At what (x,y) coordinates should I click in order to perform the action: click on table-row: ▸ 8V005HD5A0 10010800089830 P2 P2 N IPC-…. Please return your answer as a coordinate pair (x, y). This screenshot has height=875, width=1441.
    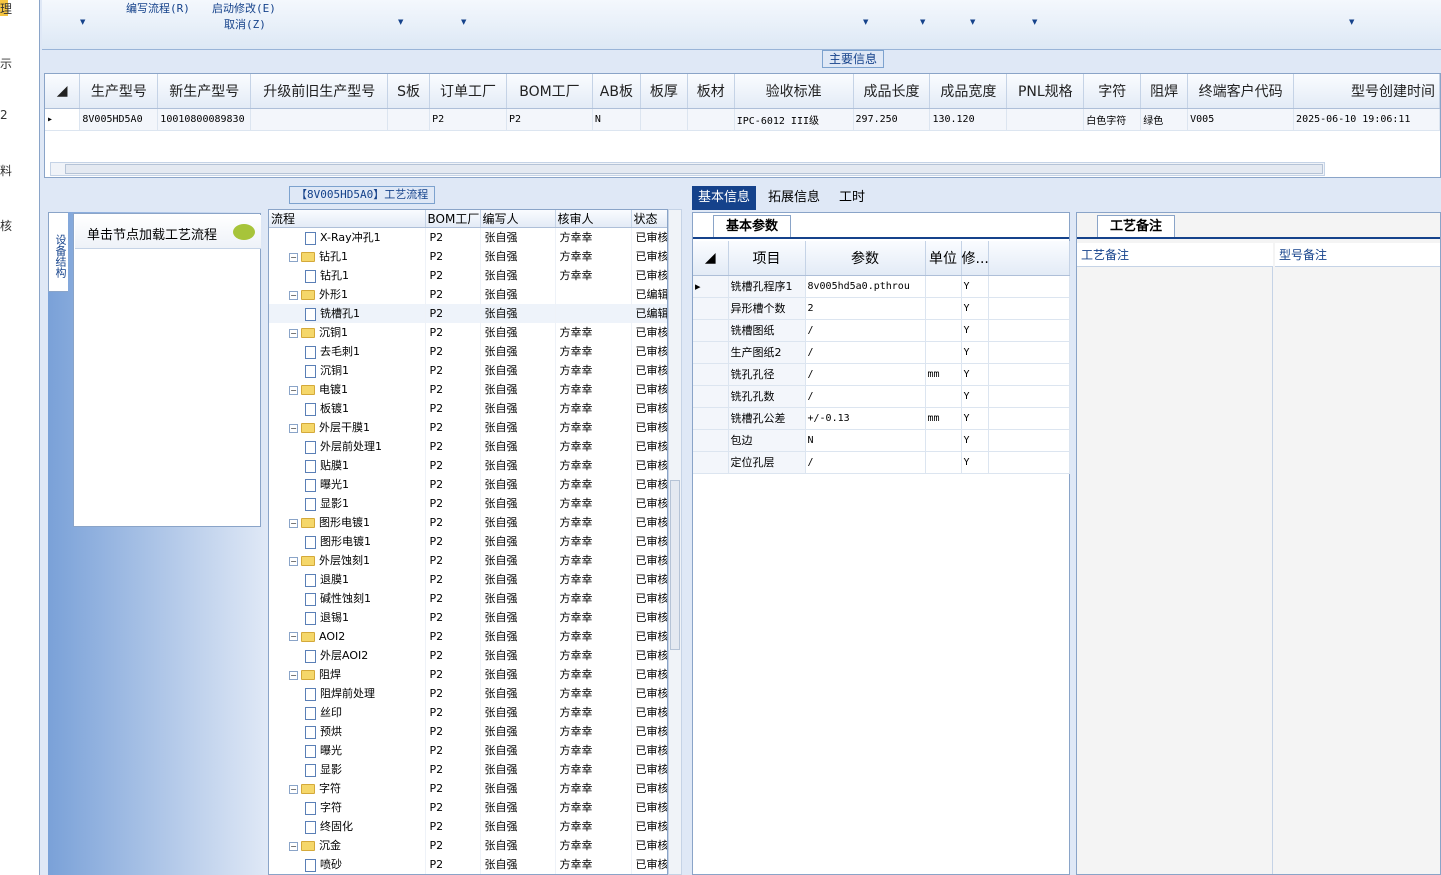
    Looking at the image, I should click on (742, 119).